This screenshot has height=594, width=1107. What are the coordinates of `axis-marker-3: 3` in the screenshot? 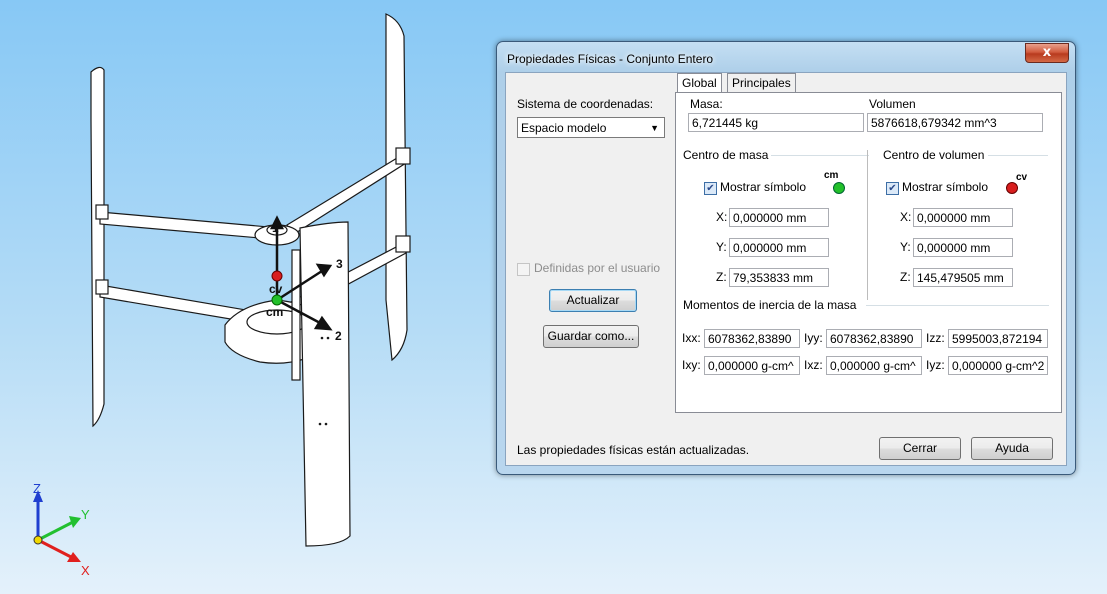 It's located at (339, 264).